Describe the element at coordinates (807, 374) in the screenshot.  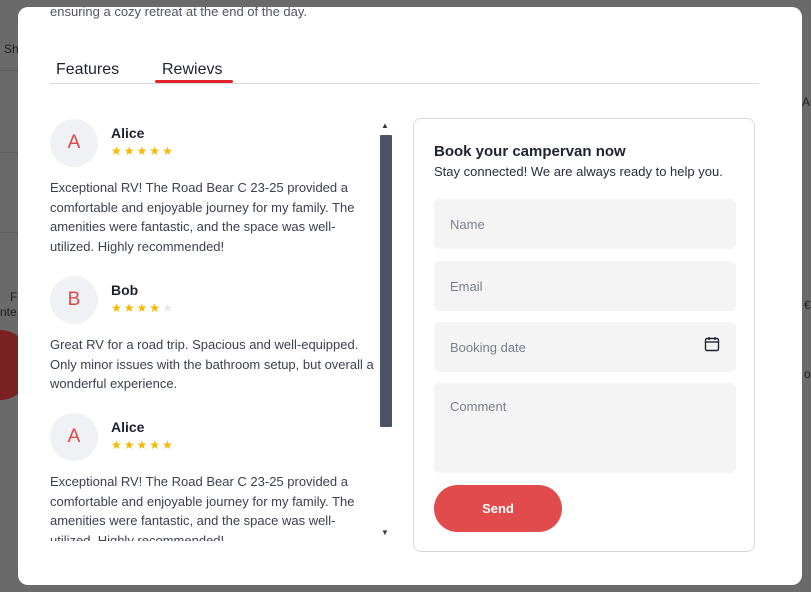
I see `backdrop-text: o` at that location.